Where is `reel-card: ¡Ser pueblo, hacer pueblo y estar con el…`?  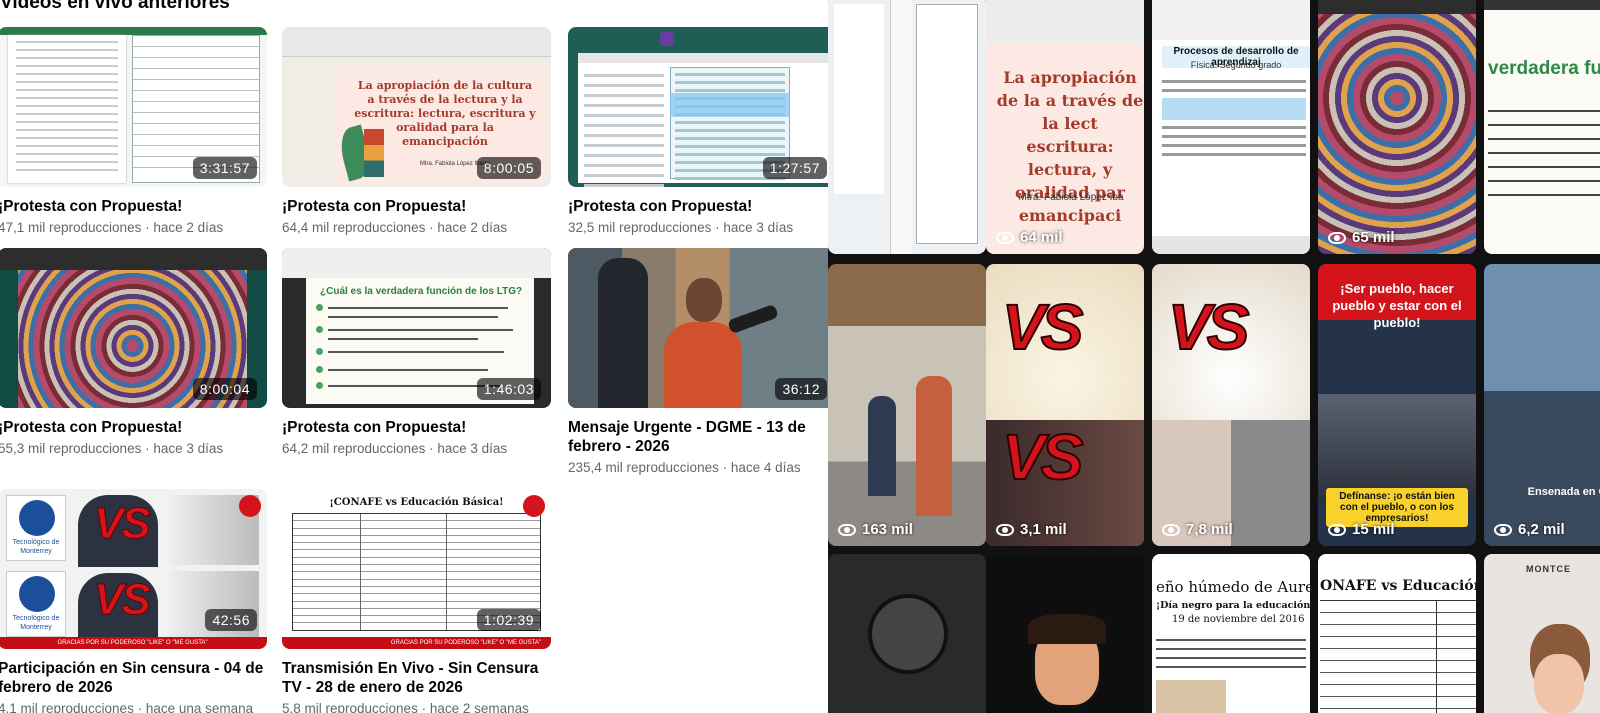 reel-card: ¡Ser pueblo, hacer pueblo y estar con el… is located at coordinates (1397, 405).